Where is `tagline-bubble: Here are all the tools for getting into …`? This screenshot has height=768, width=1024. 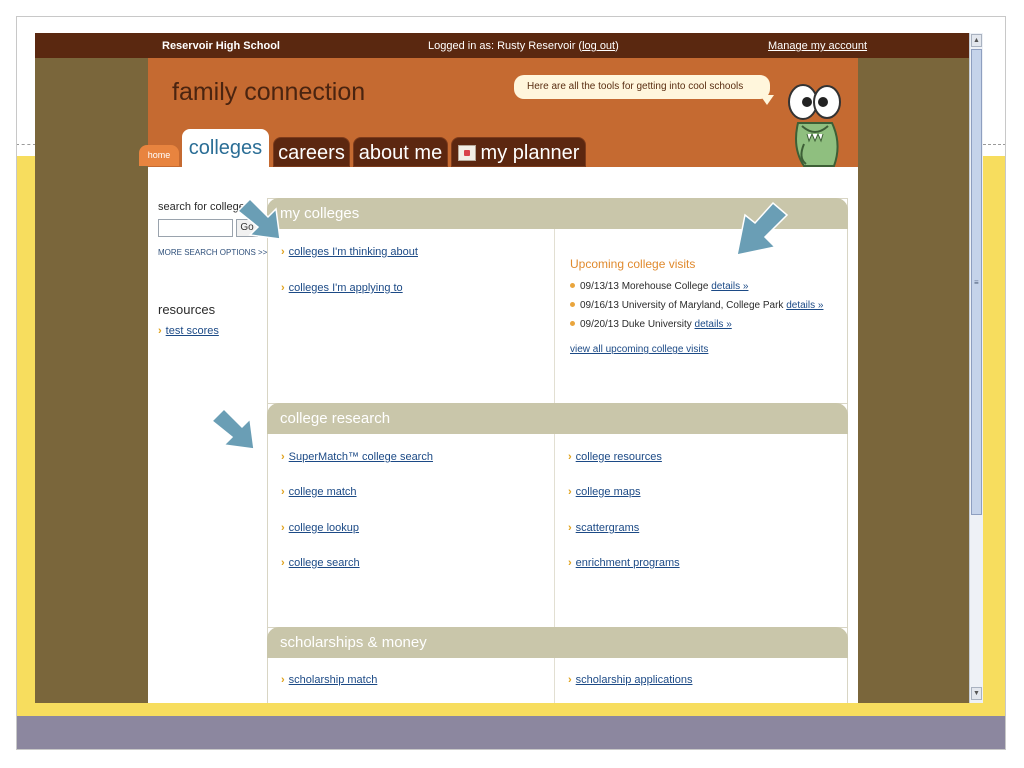
tagline-bubble: Here are all the tools for getting into … is located at coordinates (642, 87).